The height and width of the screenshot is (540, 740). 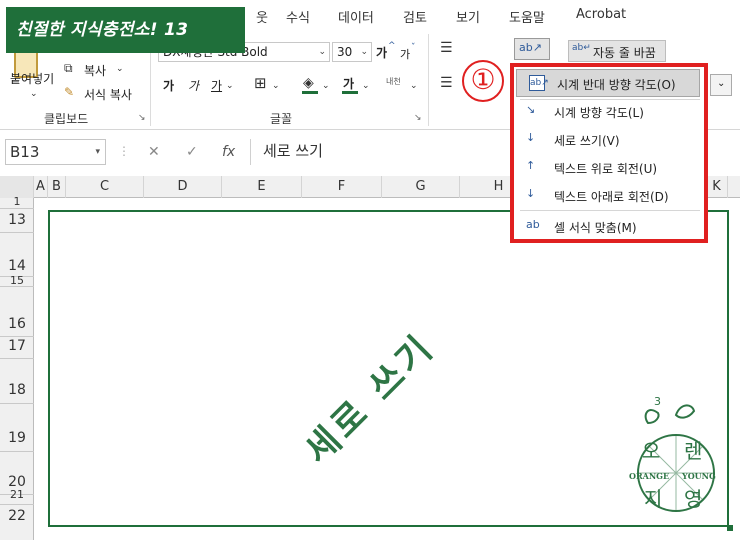 What do you see at coordinates (168, 85) in the screenshot?
I see `bold-button: 가` at bounding box center [168, 85].